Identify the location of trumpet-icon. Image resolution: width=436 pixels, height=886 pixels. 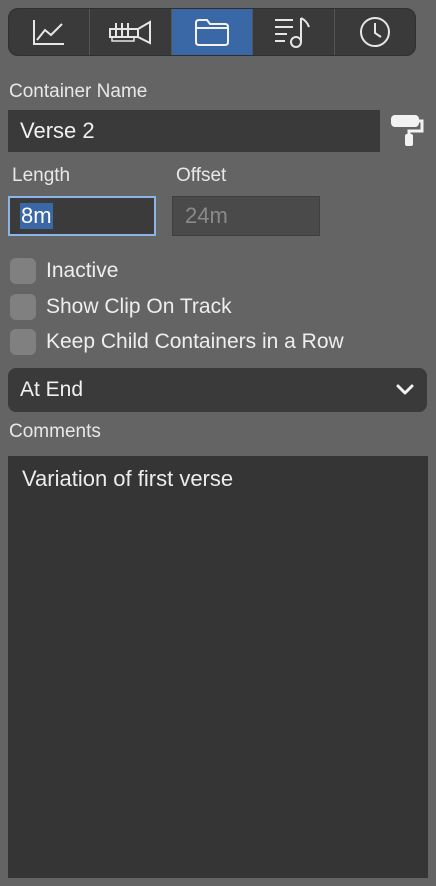
(129, 32).